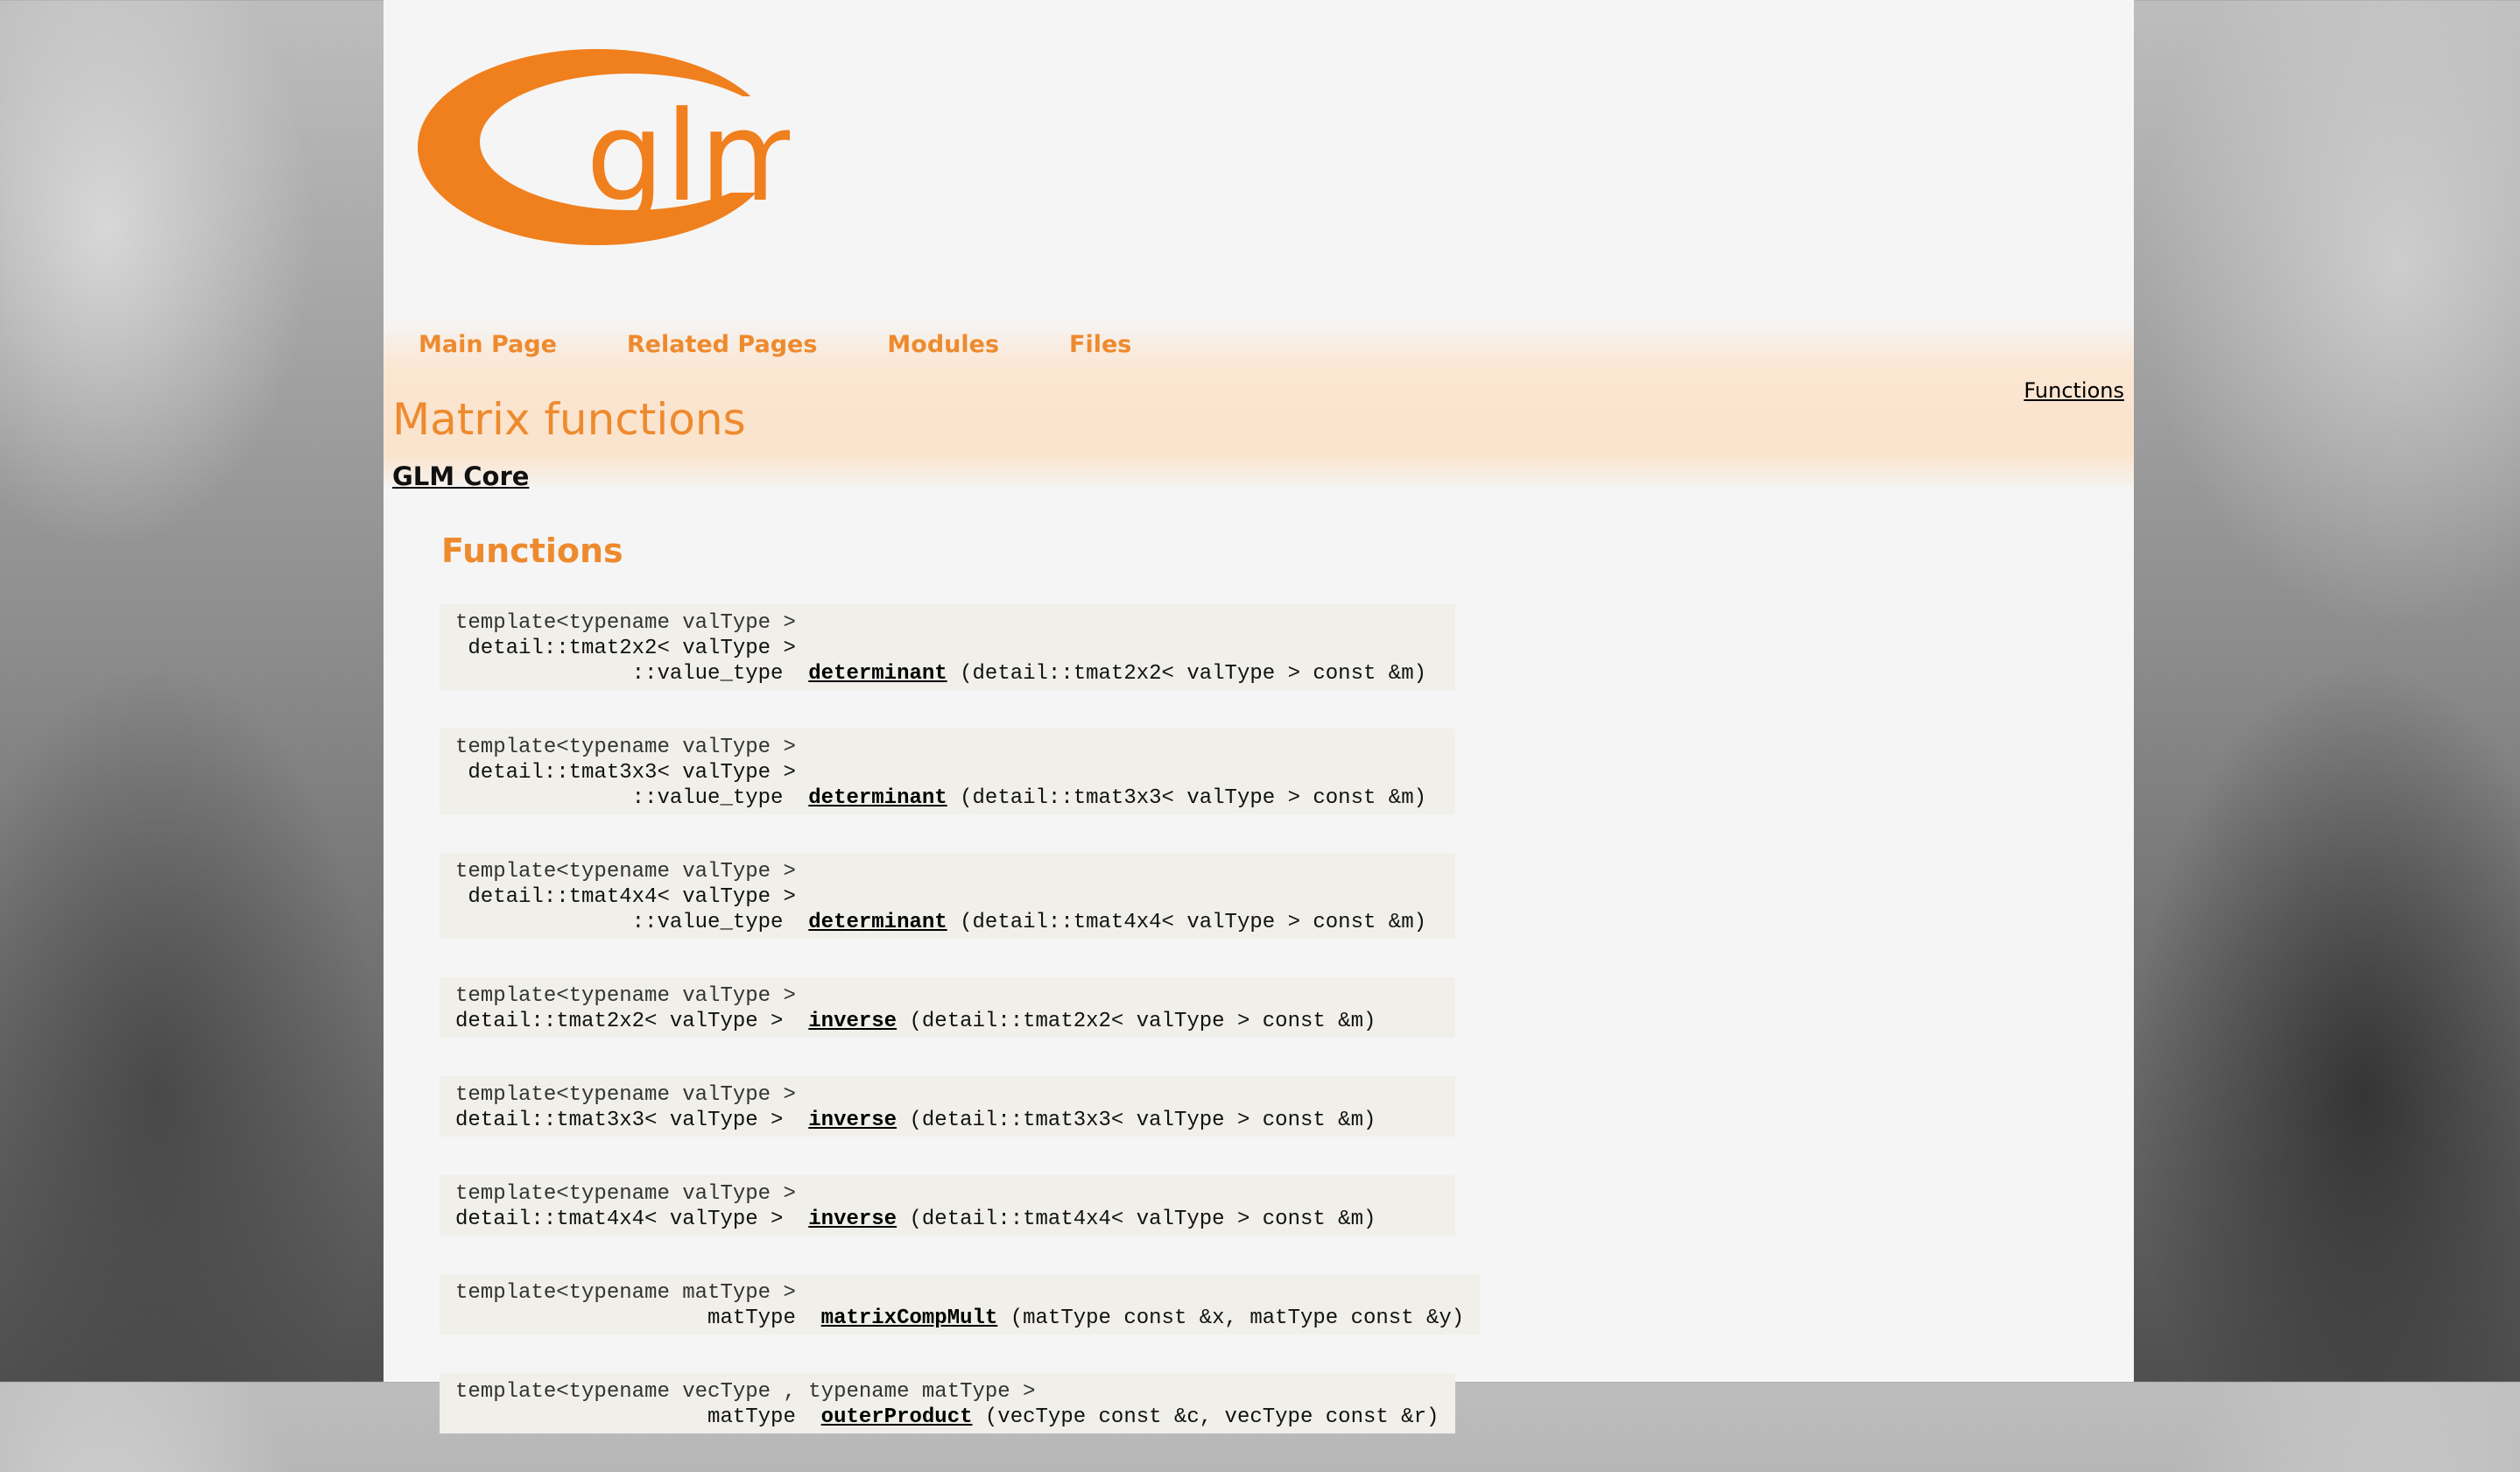 The height and width of the screenshot is (1472, 2520). I want to click on function-args: (matType const &x, matType const &y), so click(1231, 1318).